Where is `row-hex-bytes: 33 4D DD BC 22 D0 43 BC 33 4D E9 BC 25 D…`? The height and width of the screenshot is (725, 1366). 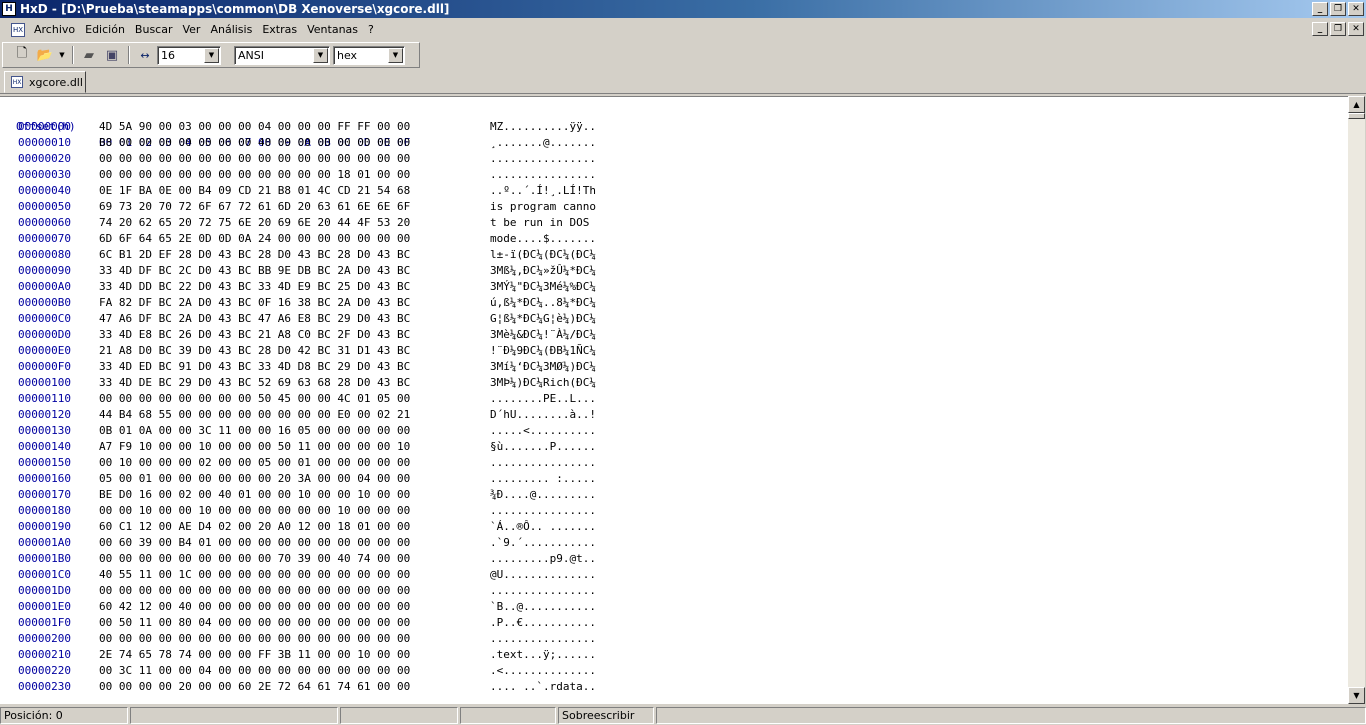 row-hex-bytes: 33 4D DD BC 22 D0 43 BC 33 4D E9 BC 25 D… is located at coordinates (254, 287).